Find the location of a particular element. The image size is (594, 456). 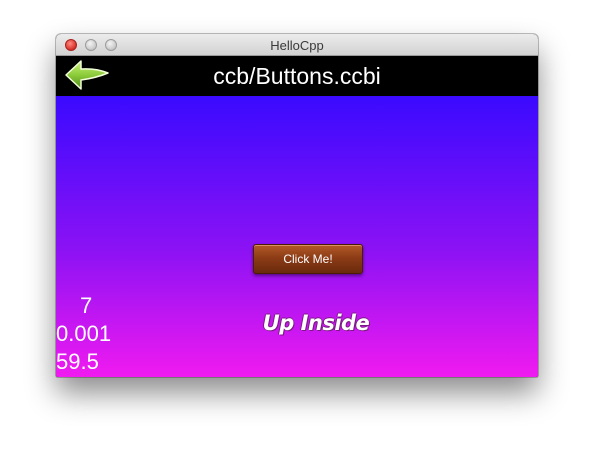

draw-calls-stat: 7 is located at coordinates (86, 305).